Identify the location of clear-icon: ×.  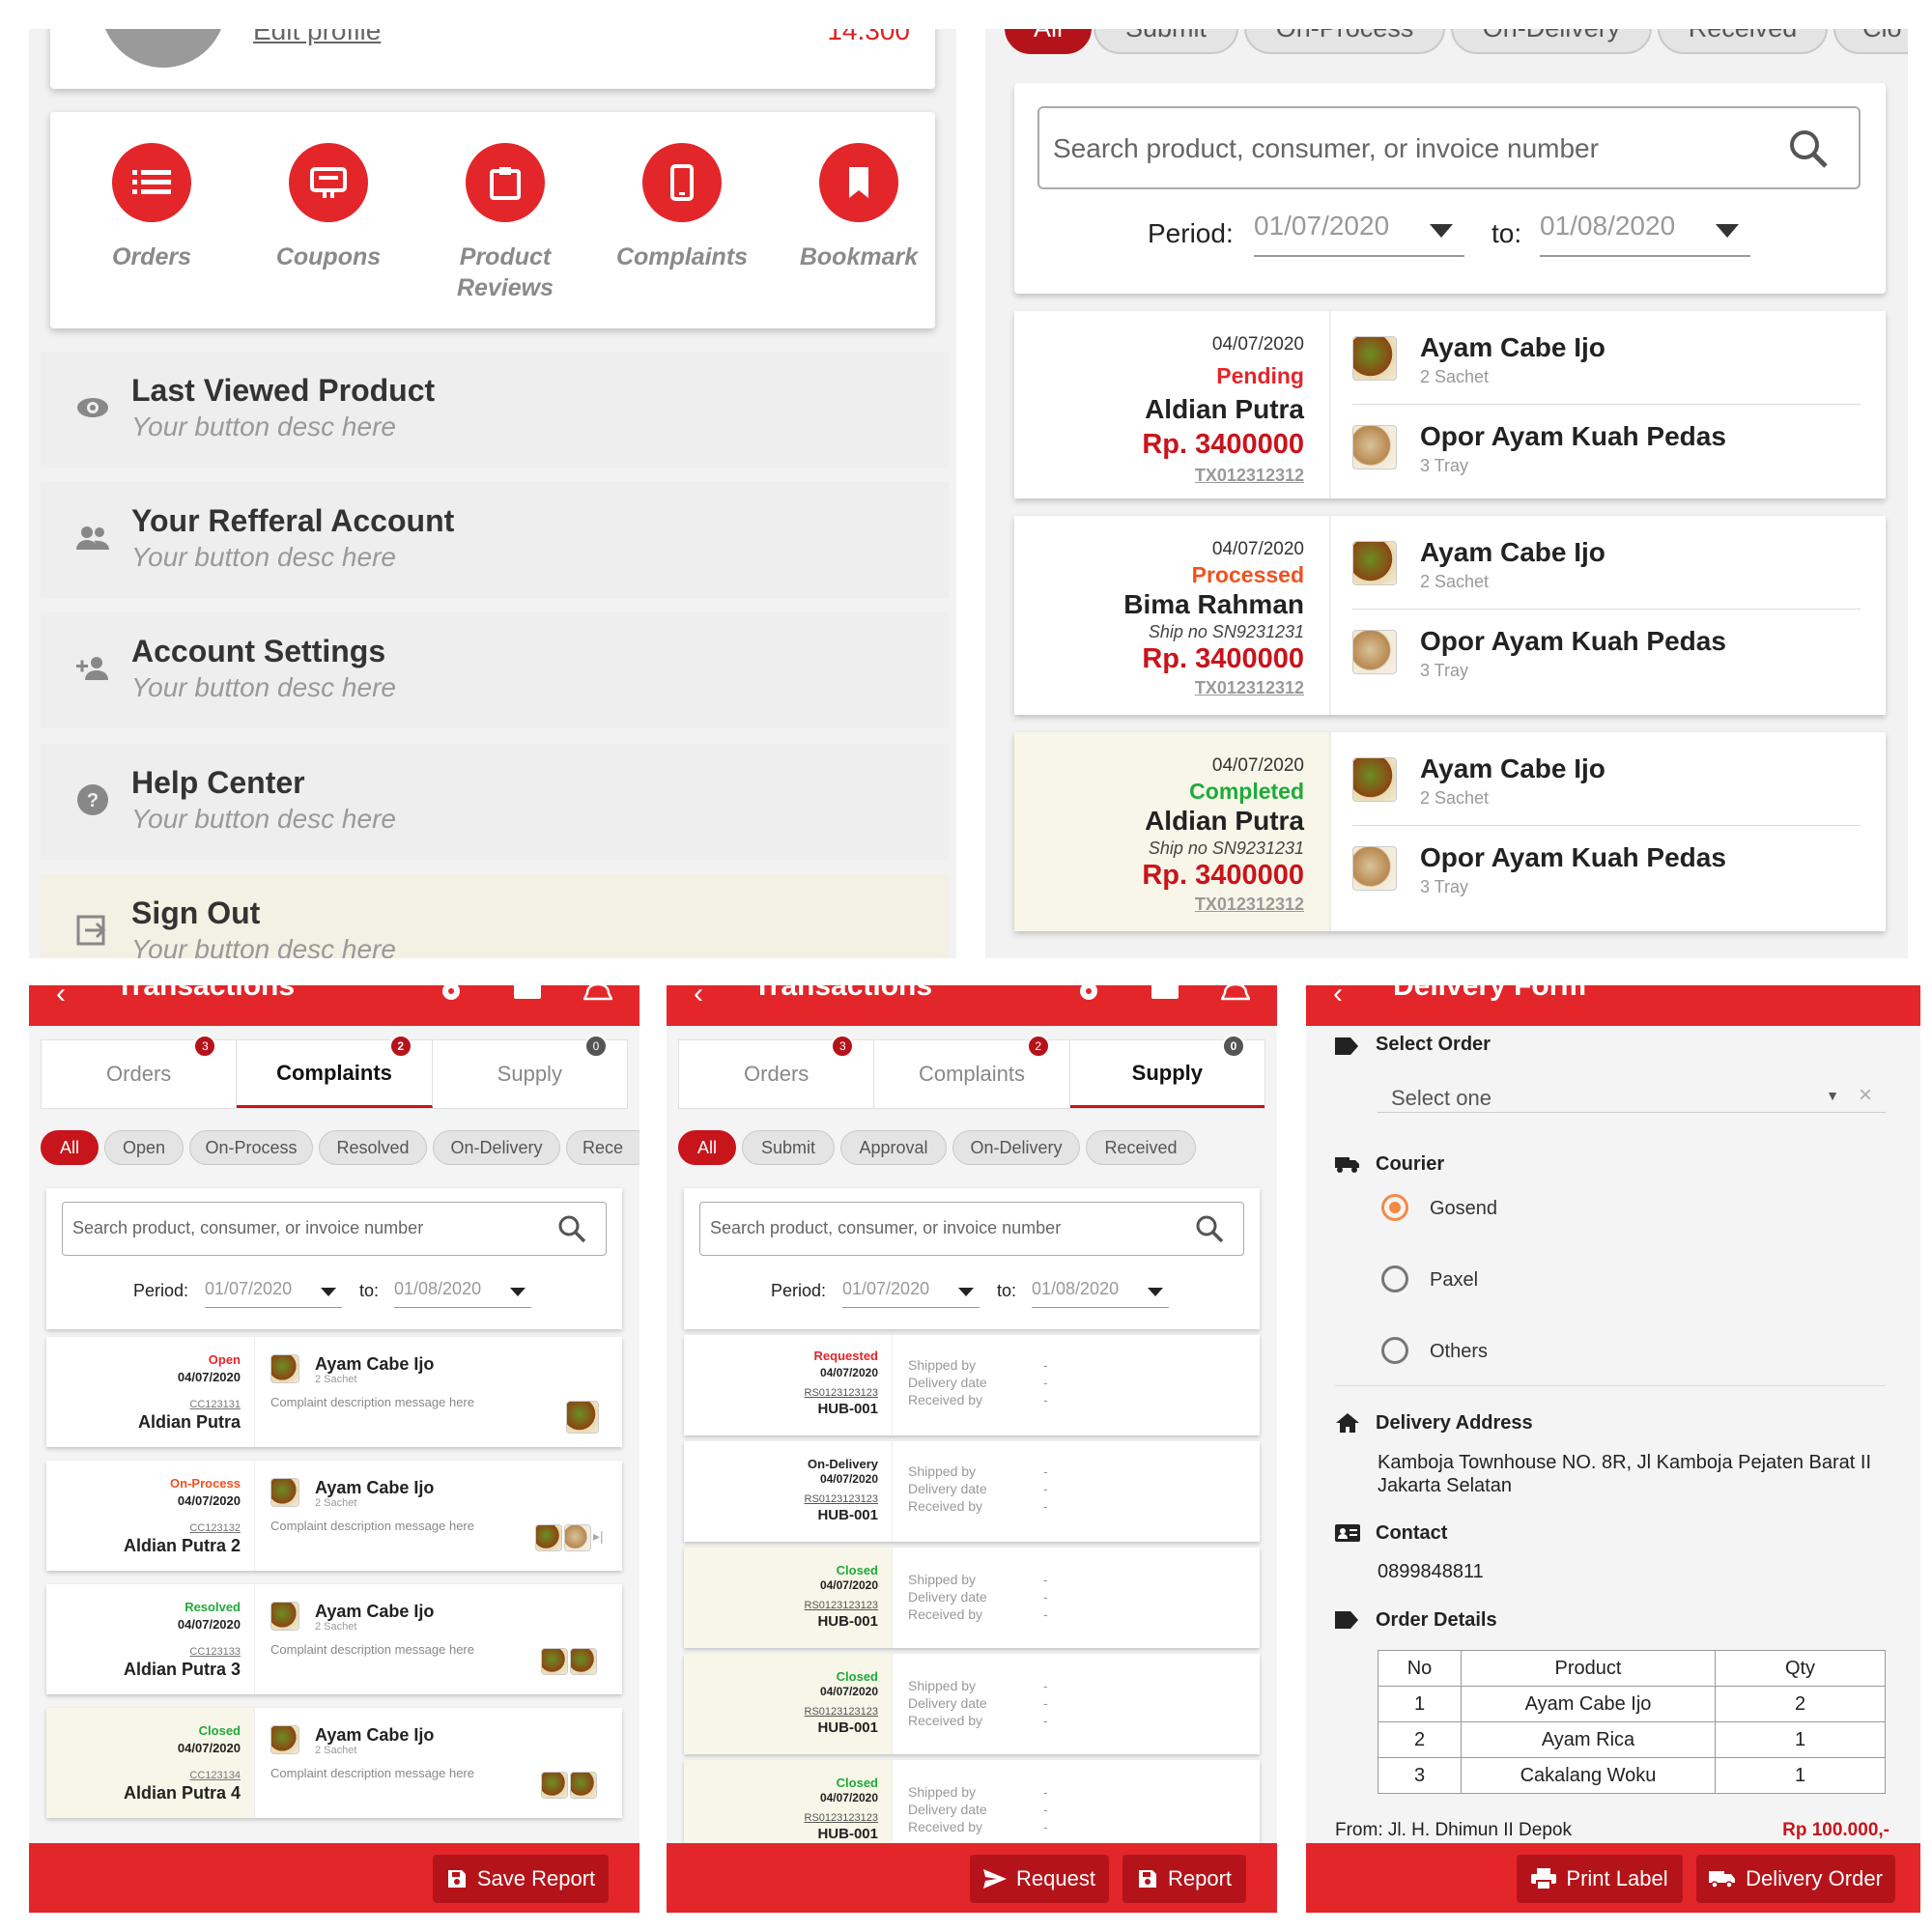
(1865, 1095).